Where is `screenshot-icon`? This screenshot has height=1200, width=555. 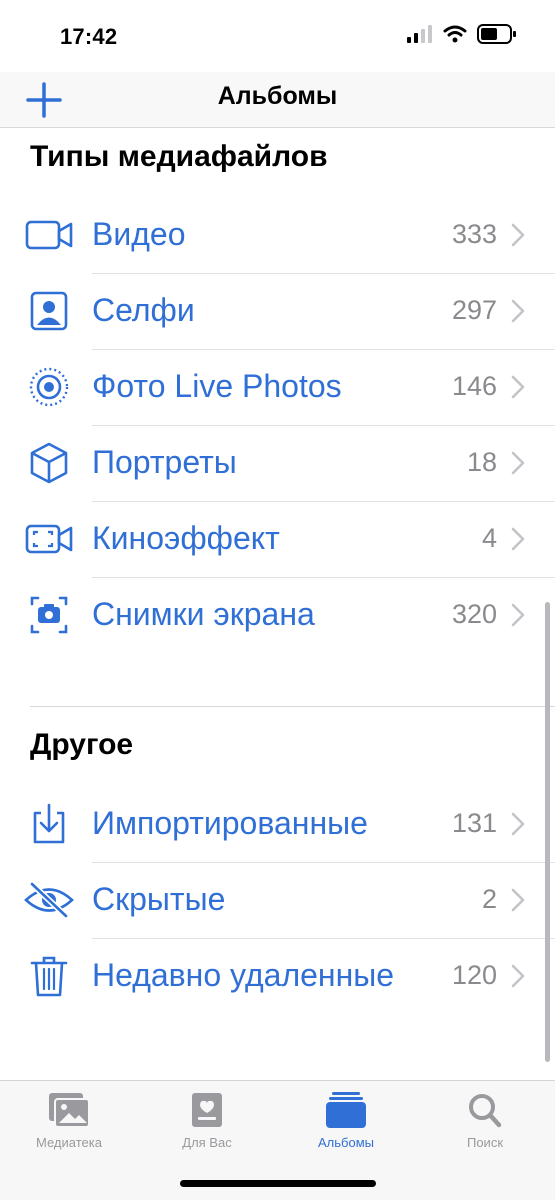
screenshot-icon is located at coordinates (49, 615).